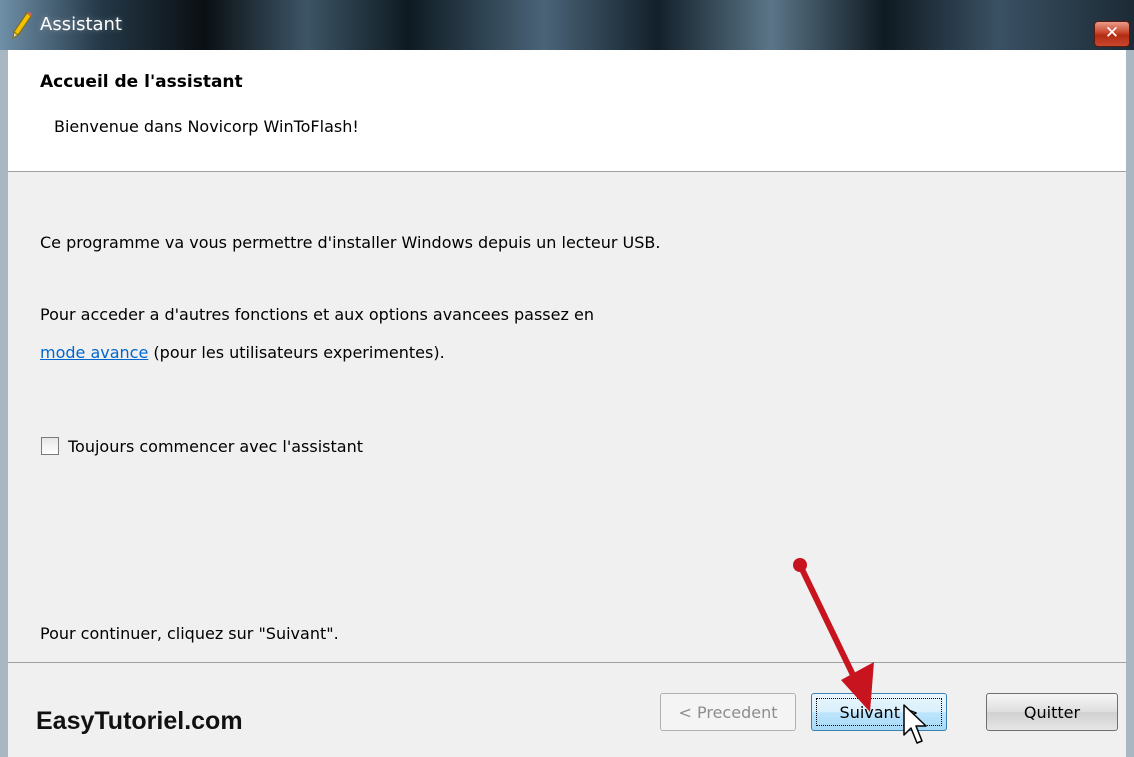 The height and width of the screenshot is (757, 1134). Describe the element at coordinates (567, 25) in the screenshot. I see `title-bar: Assistant ✕` at that location.